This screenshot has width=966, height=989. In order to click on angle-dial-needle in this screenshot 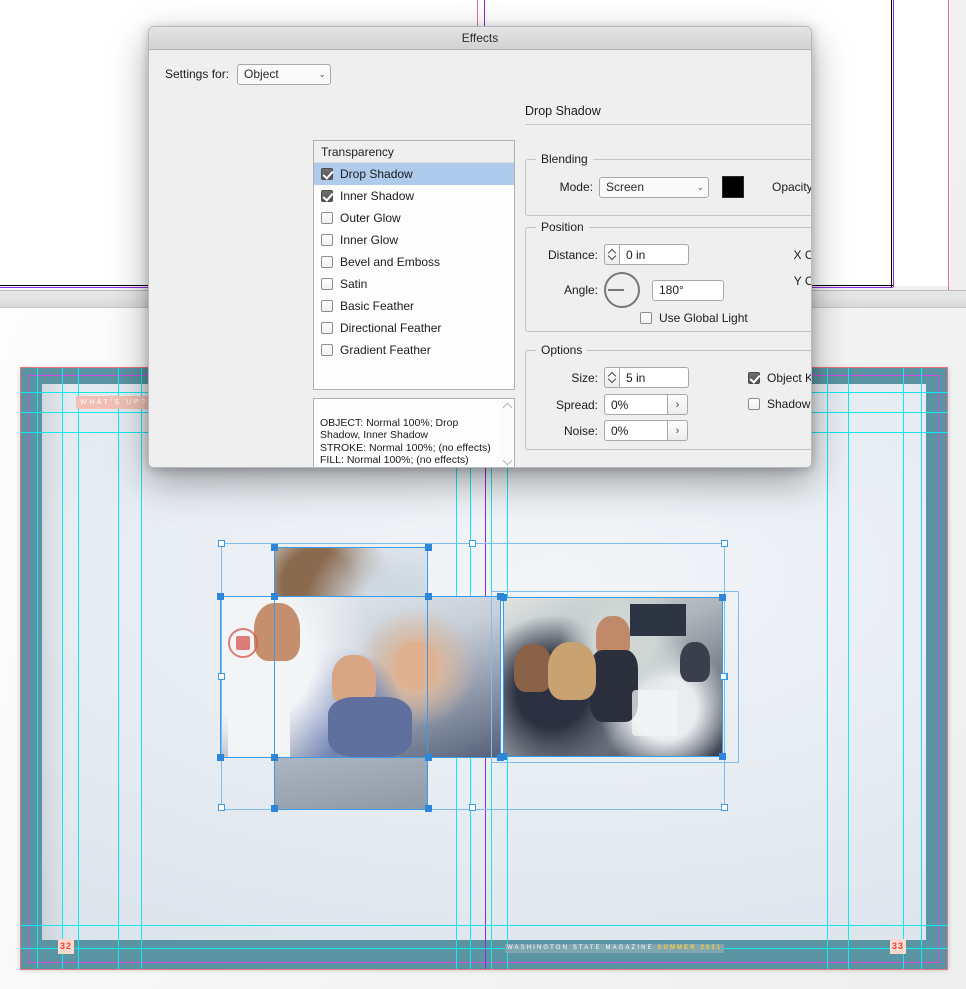, I will do `click(616, 290)`.